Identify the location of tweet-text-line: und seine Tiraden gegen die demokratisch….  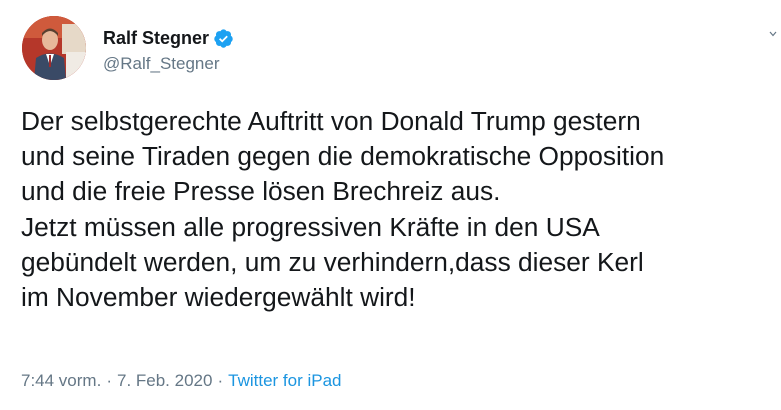
(343, 156).